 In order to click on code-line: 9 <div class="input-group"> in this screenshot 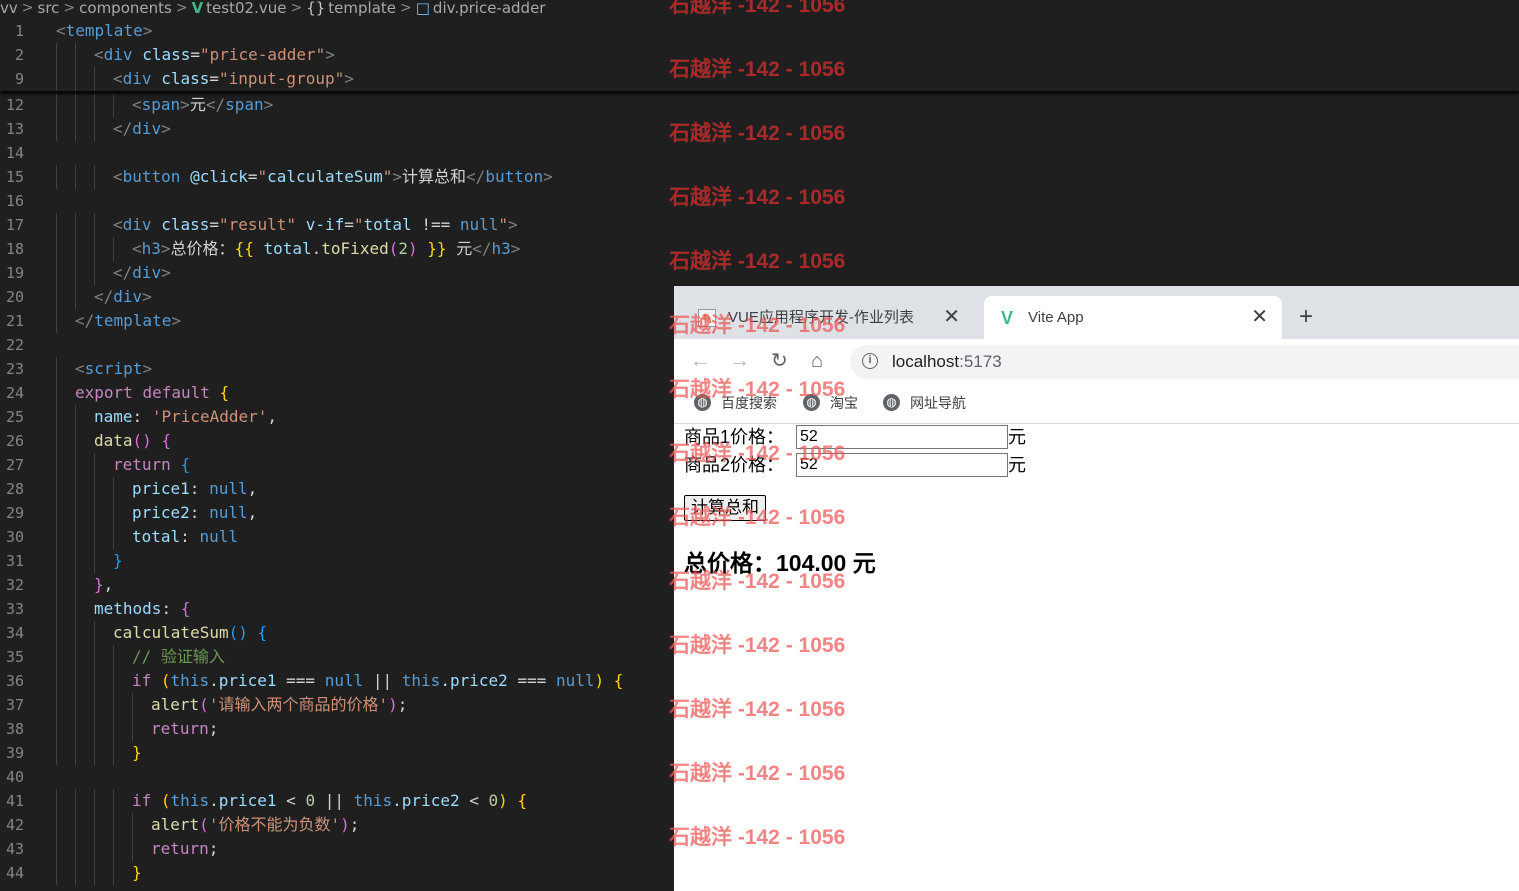, I will do `click(336, 79)`.